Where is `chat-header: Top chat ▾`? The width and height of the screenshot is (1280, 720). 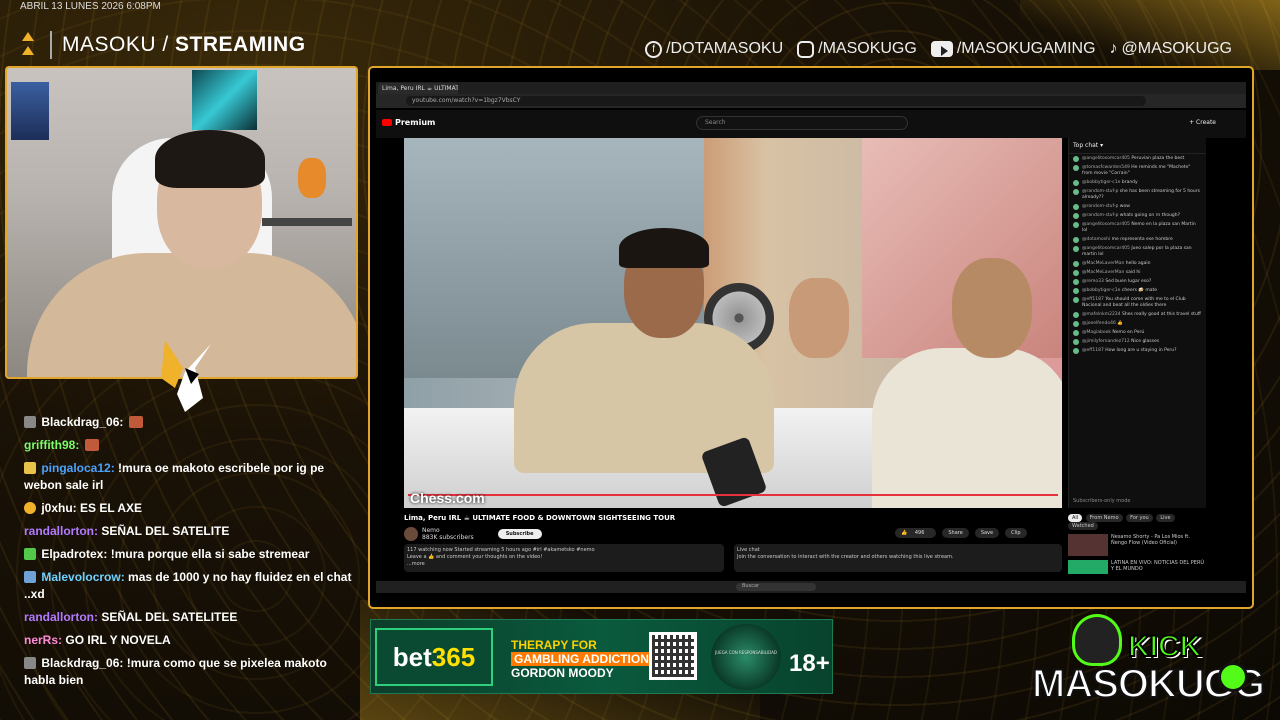
chat-header: Top chat ▾ is located at coordinates (1137, 146).